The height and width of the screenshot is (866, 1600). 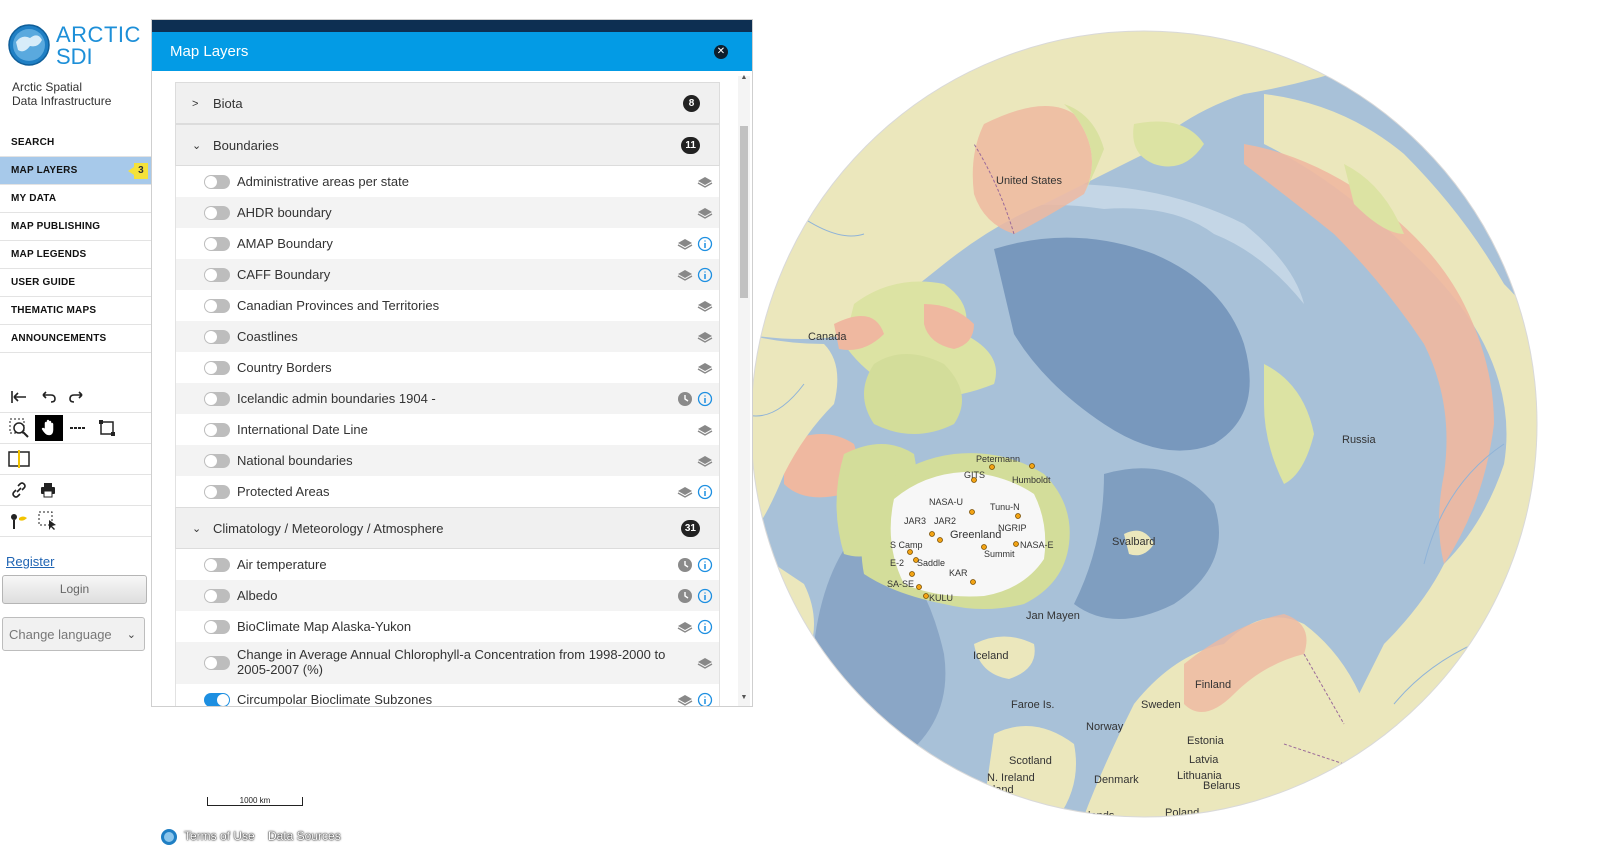 What do you see at coordinates (958, 573) in the screenshot?
I see `station-label: KAR` at bounding box center [958, 573].